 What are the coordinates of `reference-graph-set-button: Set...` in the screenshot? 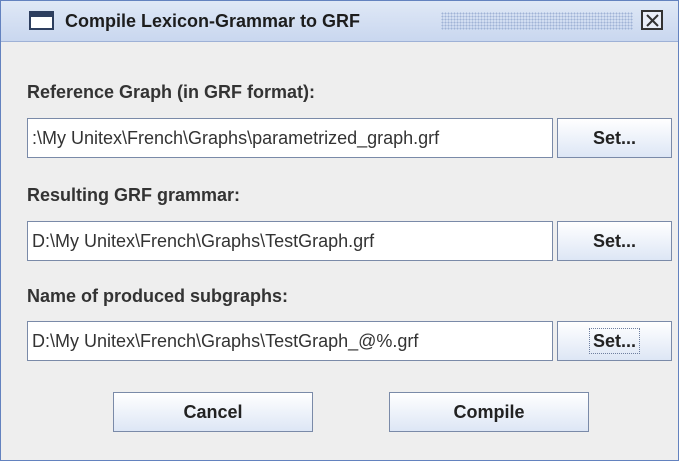 It's located at (614, 138).